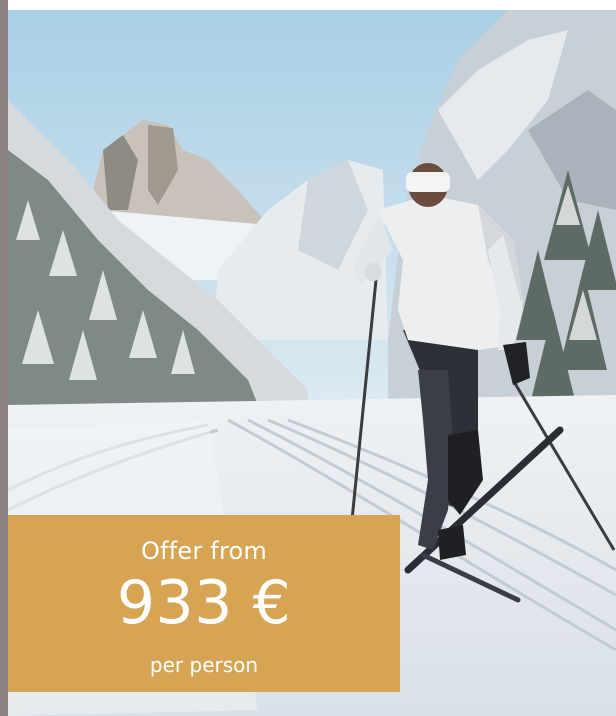  What do you see at coordinates (204, 551) in the screenshot?
I see `offer-from-label: Offer from` at bounding box center [204, 551].